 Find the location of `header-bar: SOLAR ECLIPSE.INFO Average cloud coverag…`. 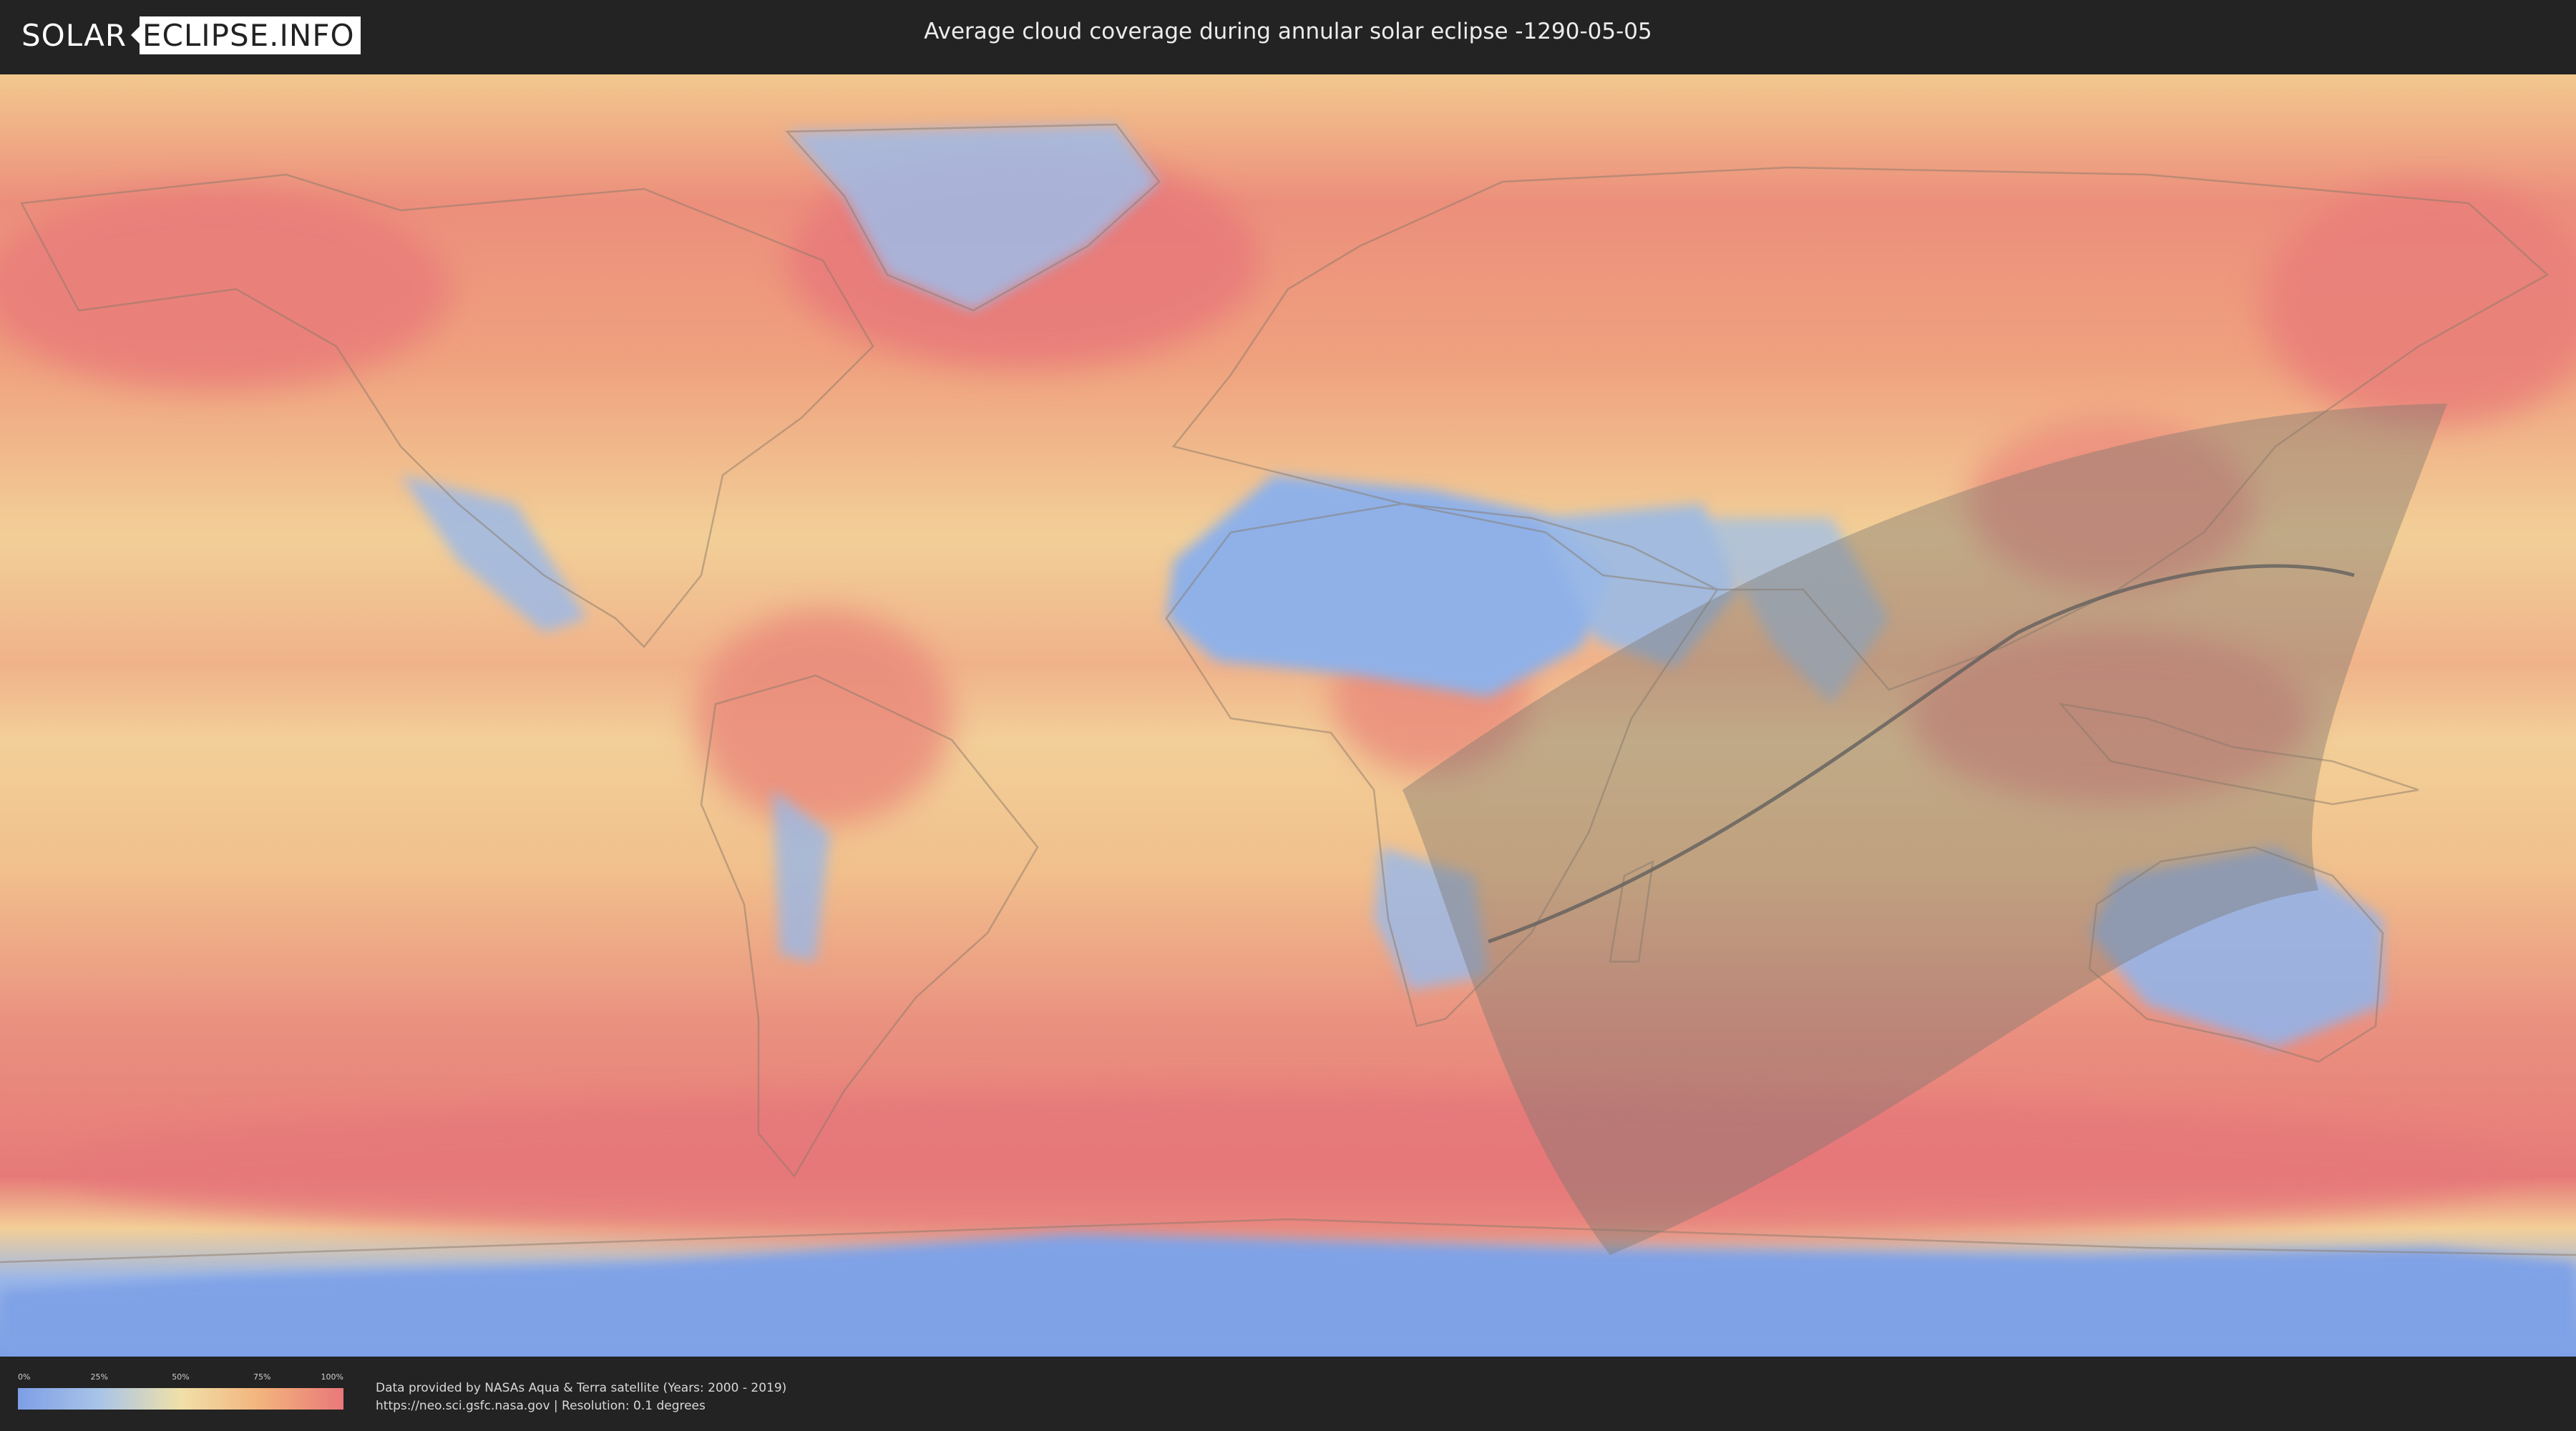

header-bar: SOLAR ECLIPSE.INFO Average cloud coverag… is located at coordinates (1288, 36).